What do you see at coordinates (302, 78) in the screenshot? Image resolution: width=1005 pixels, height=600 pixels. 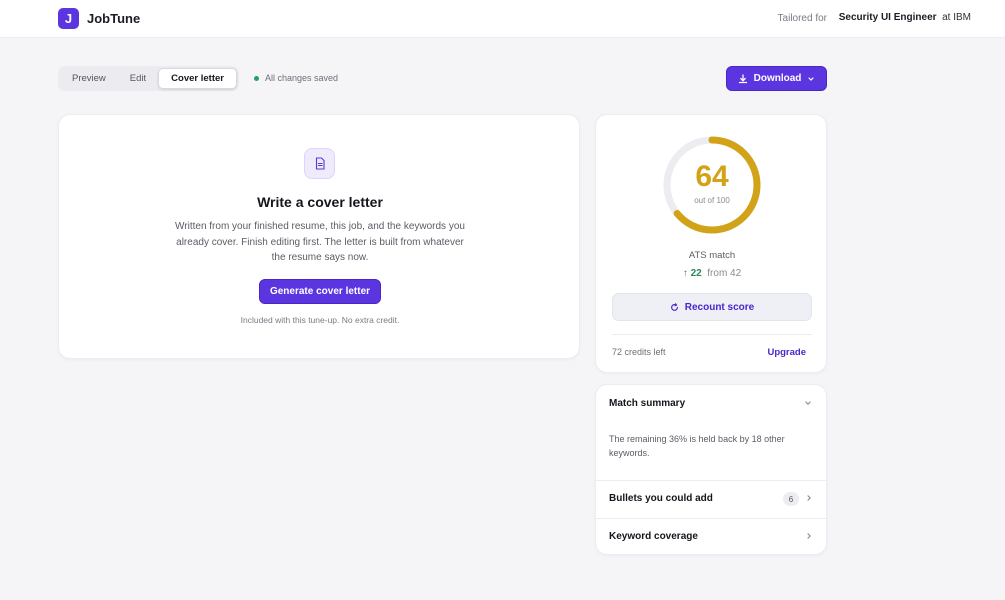 I see `save-status-text: All changes saved` at bounding box center [302, 78].